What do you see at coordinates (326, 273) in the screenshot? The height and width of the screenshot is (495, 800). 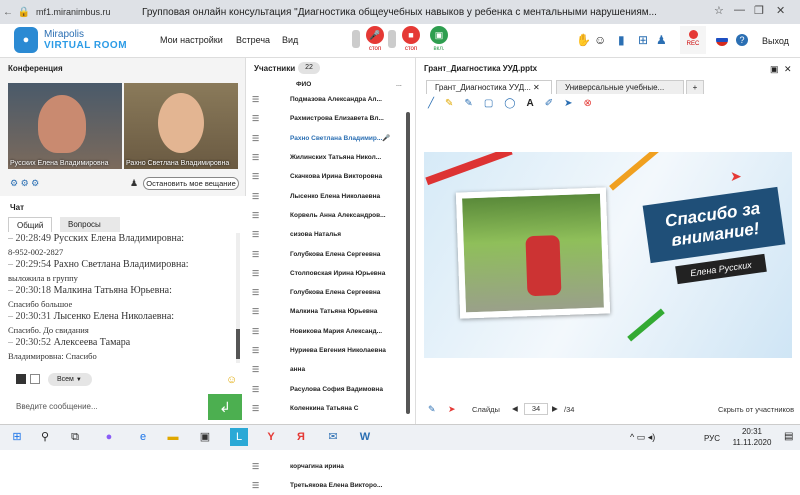 I see `participant-row: ☰ Столповская Ирина Юрьевна` at bounding box center [326, 273].